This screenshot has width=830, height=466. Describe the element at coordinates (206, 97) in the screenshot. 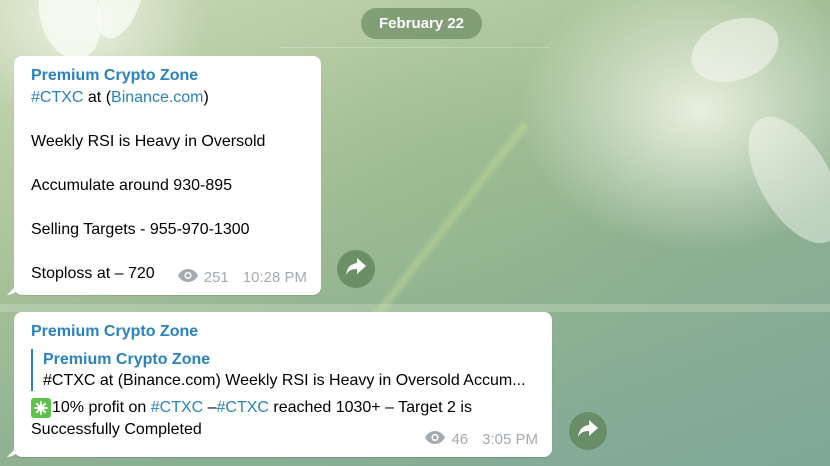

I see `message-text: )` at that location.